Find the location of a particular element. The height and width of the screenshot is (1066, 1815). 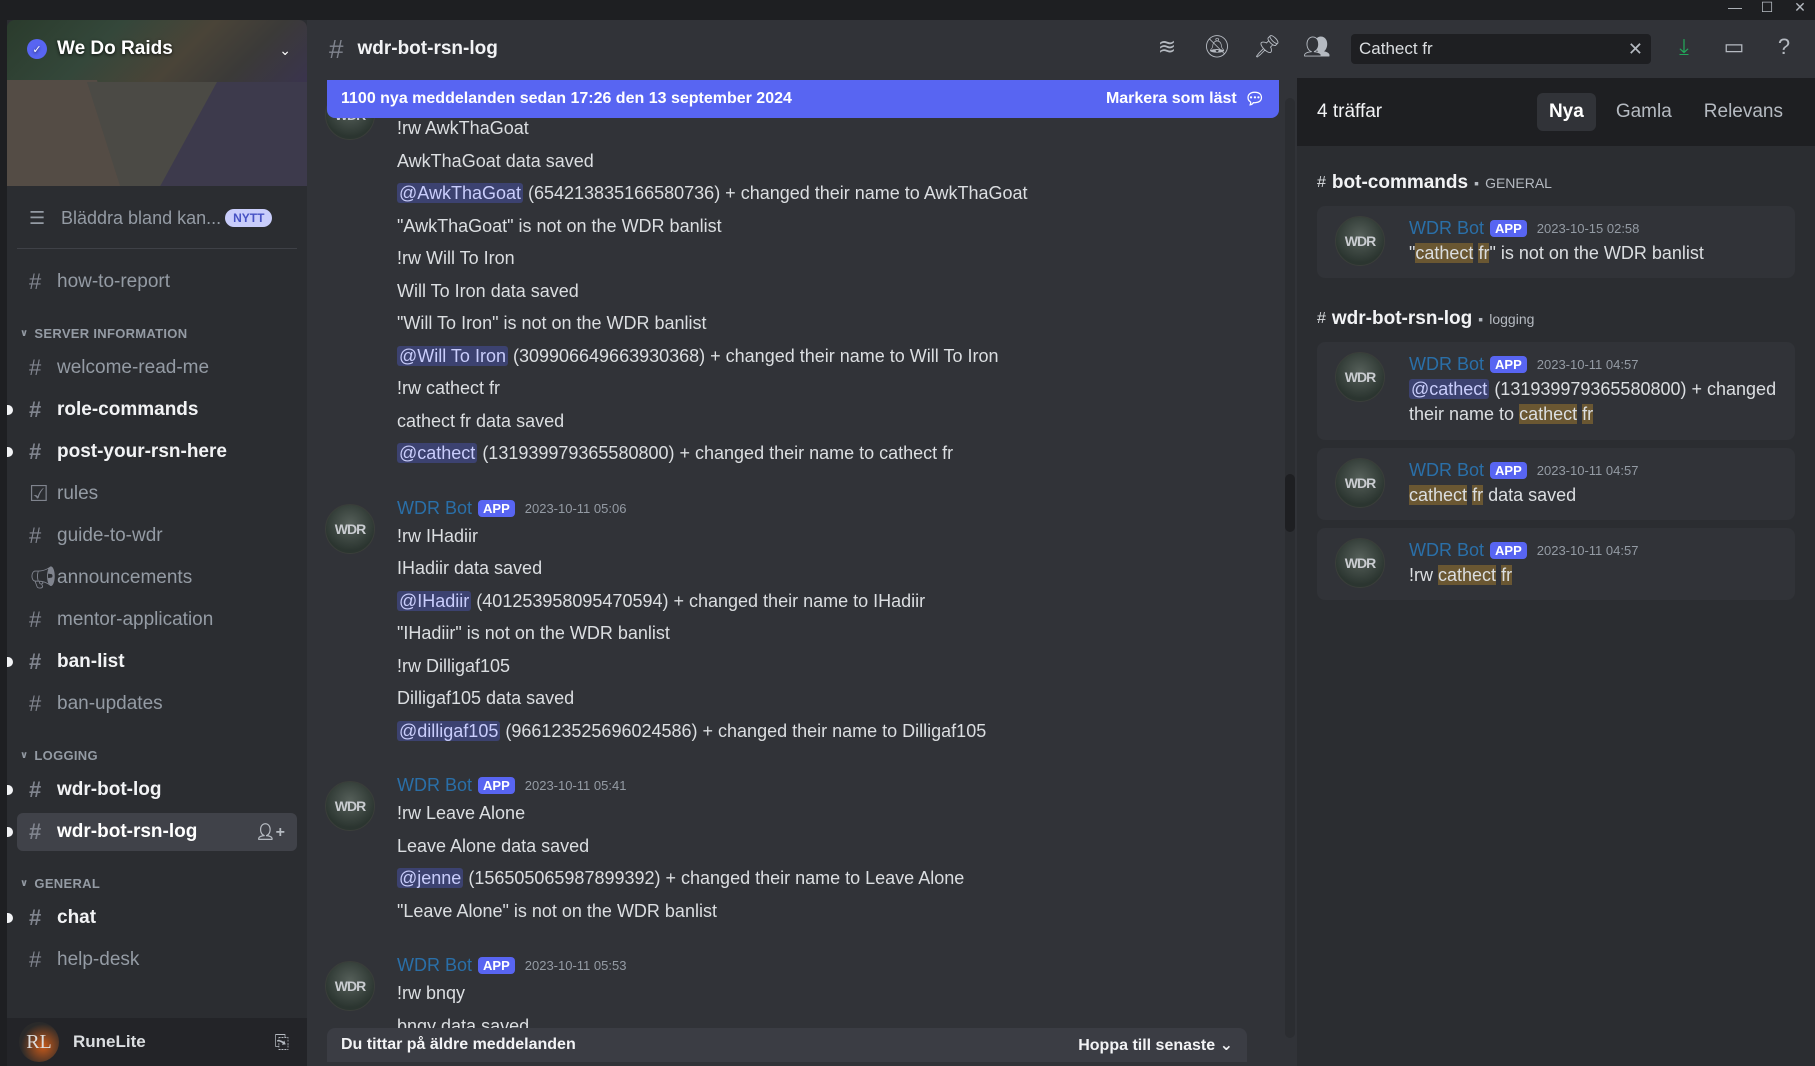

category-server-information: ∨ SERVER INFORMATION is located at coordinates (157, 333).